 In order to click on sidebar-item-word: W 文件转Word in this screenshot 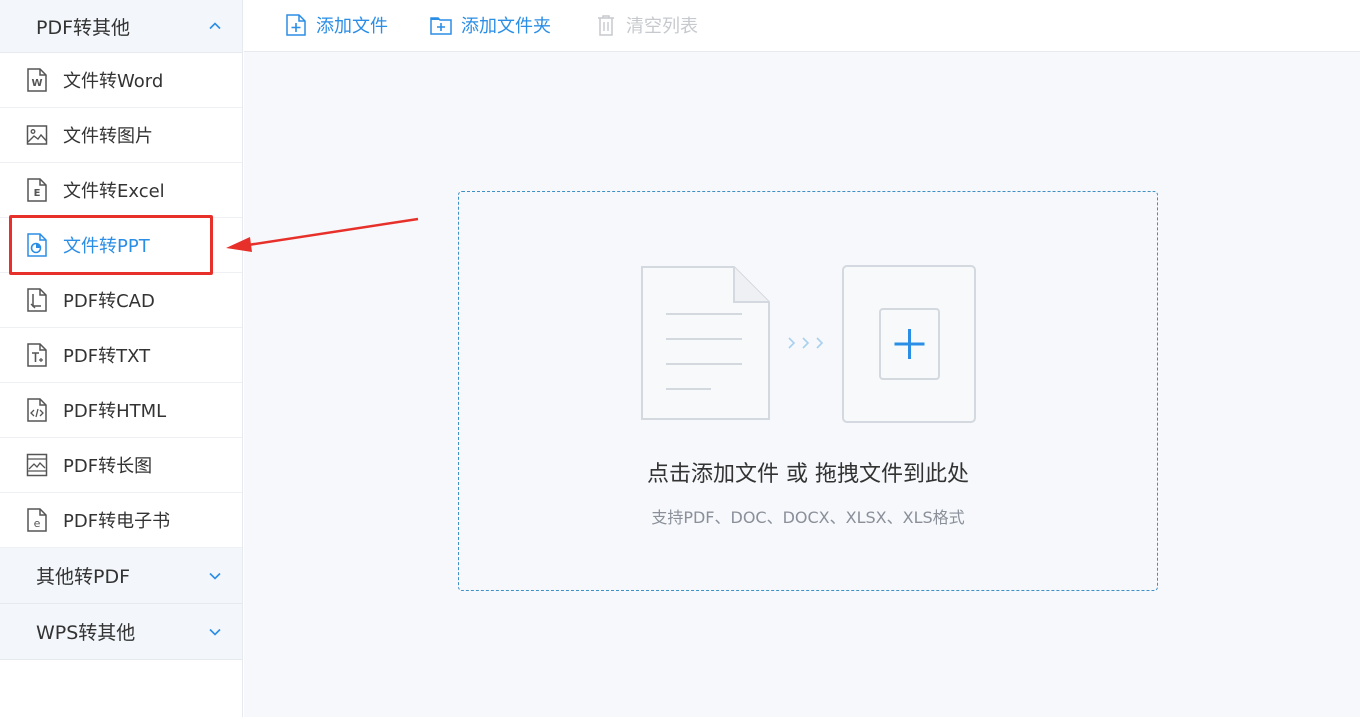, I will do `click(121, 80)`.